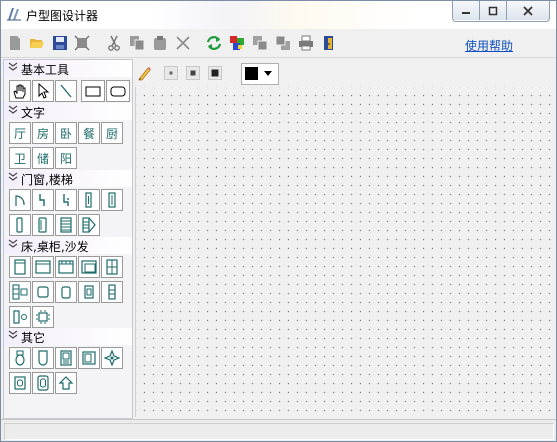 The image size is (557, 442). I want to click on door-left-button, so click(43, 200).